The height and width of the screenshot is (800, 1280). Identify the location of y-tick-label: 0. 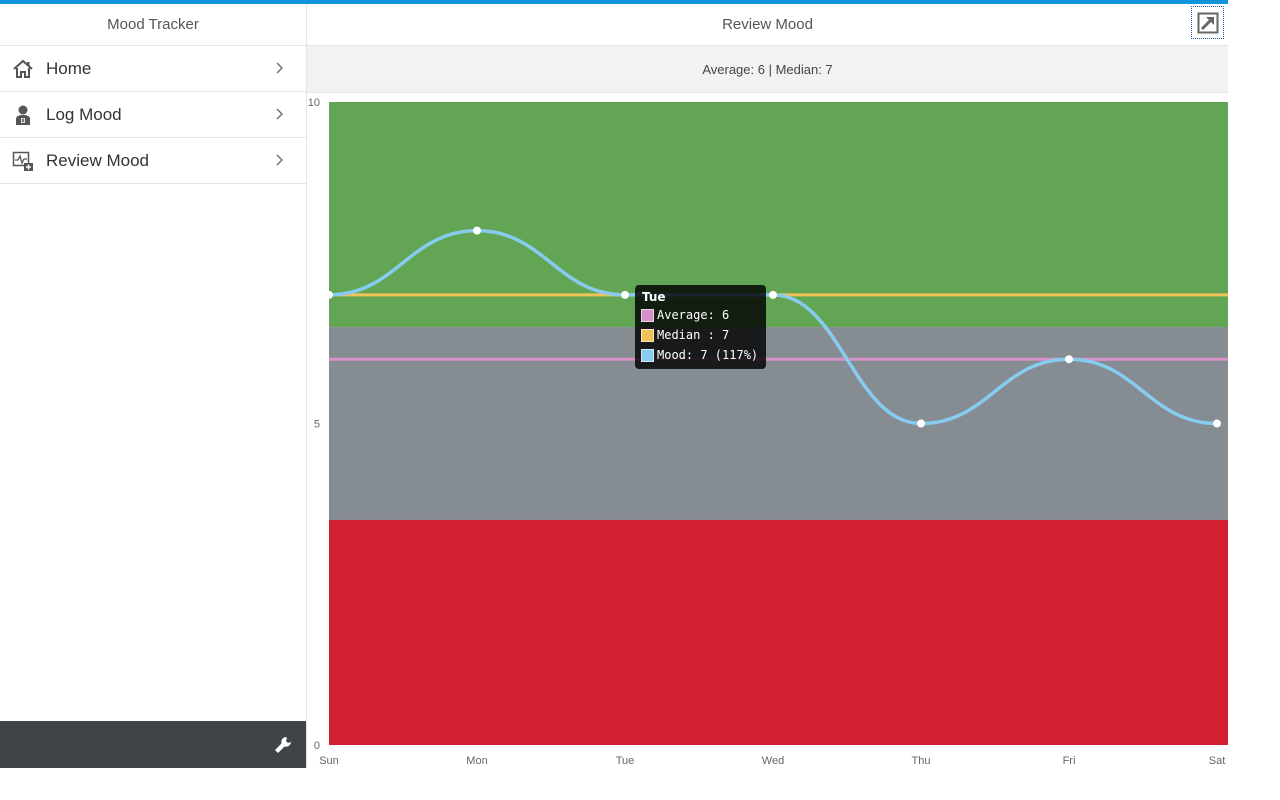
(317, 746).